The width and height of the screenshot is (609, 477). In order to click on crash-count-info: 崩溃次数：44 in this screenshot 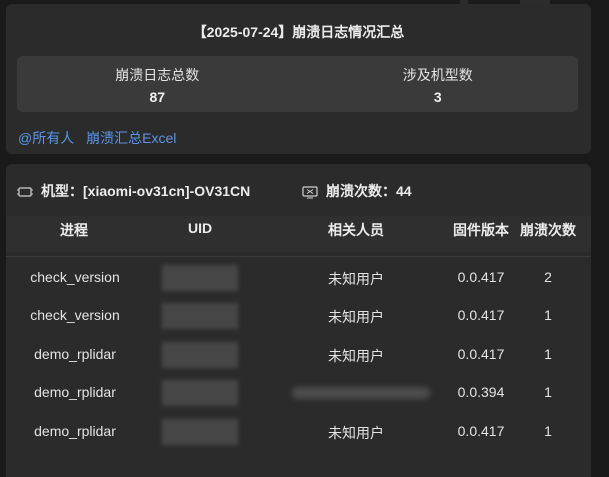, I will do `click(357, 191)`.